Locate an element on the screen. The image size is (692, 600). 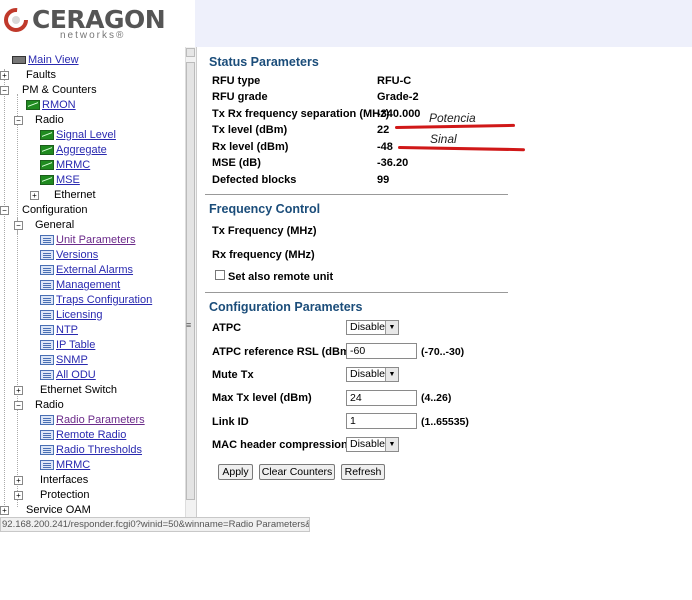
tree-label: Configuration is located at coordinates (54, 210).